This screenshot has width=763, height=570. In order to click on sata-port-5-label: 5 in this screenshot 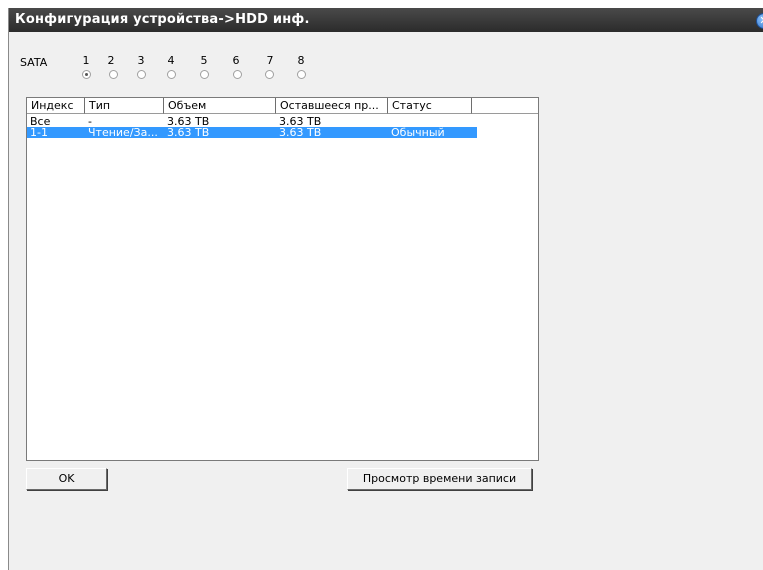, I will do `click(204, 60)`.